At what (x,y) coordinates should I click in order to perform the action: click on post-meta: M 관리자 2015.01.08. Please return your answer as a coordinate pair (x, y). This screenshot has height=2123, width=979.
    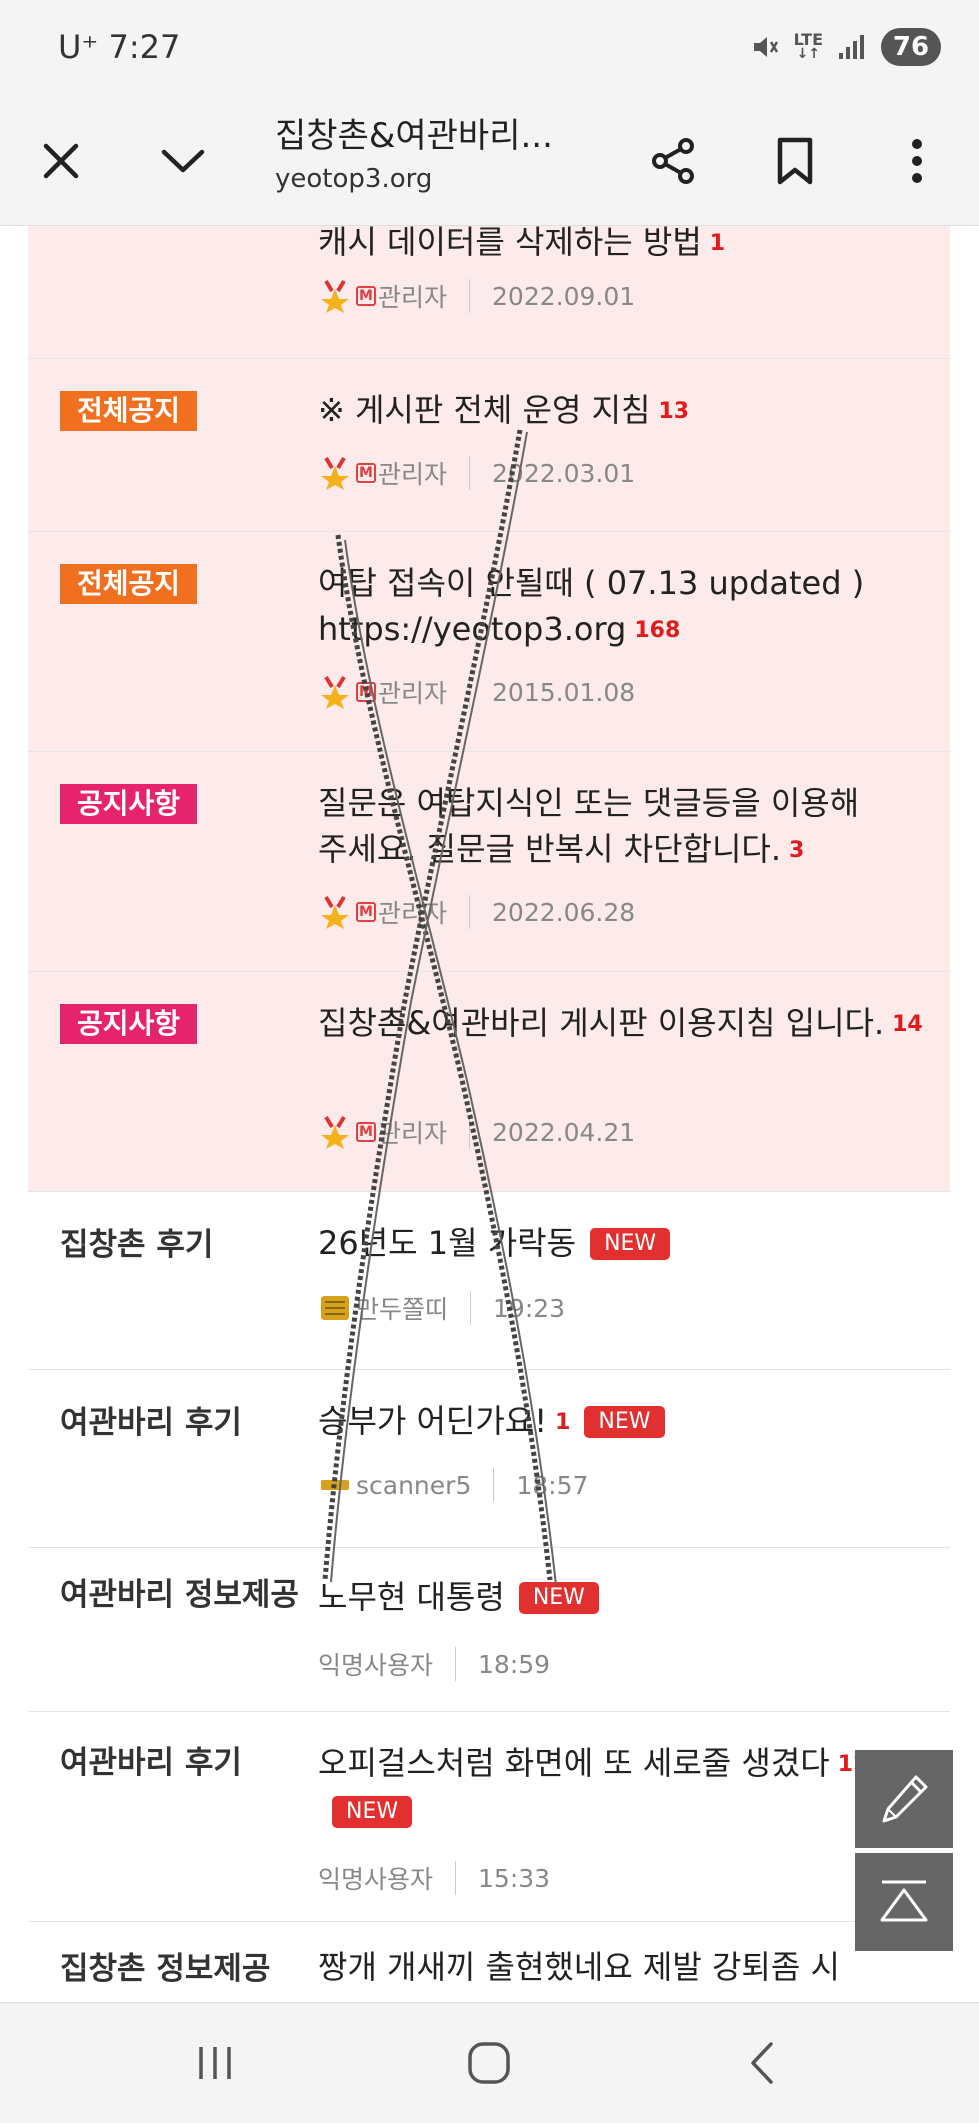
    Looking at the image, I should click on (476, 692).